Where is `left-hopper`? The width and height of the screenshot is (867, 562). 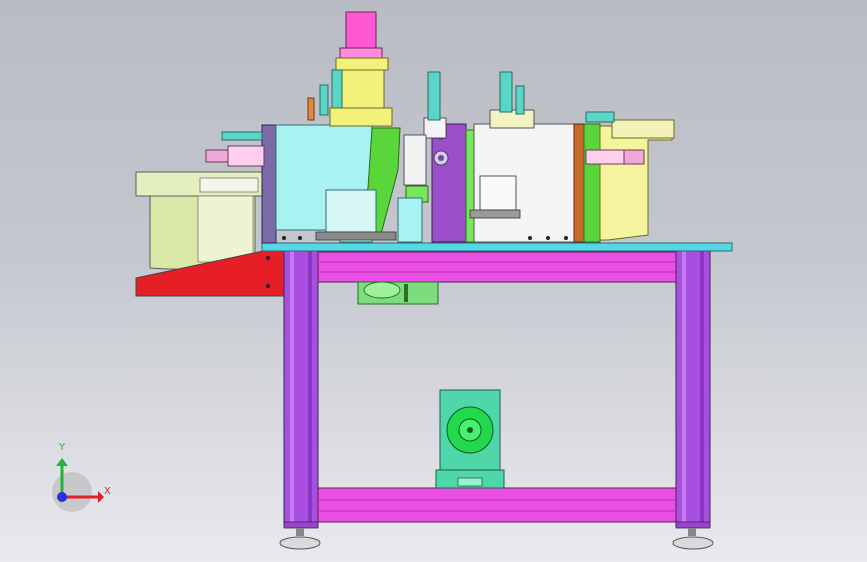 left-hopper is located at coordinates (199, 220).